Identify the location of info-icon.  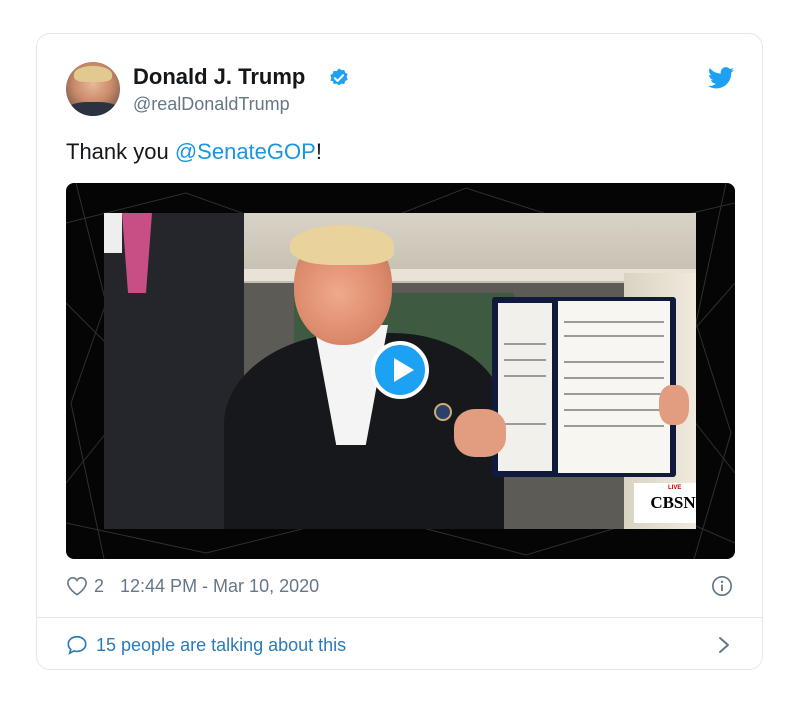
(722, 586).